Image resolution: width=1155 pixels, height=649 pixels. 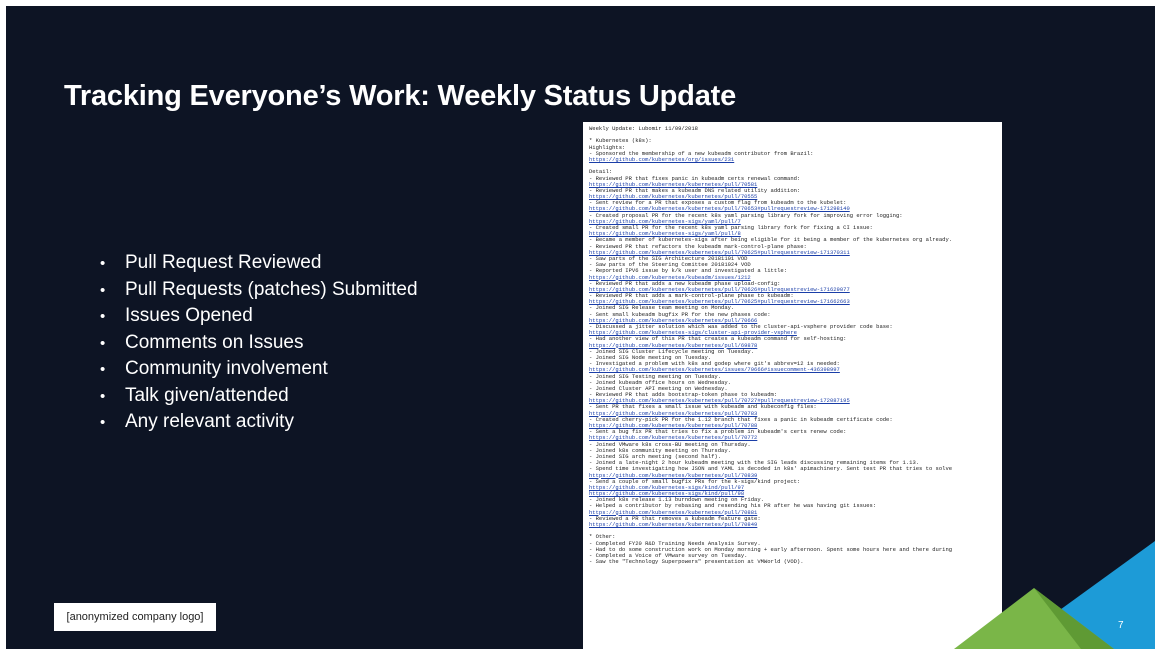 What do you see at coordinates (1054, 595) in the screenshot?
I see `corner-decoration` at bounding box center [1054, 595].